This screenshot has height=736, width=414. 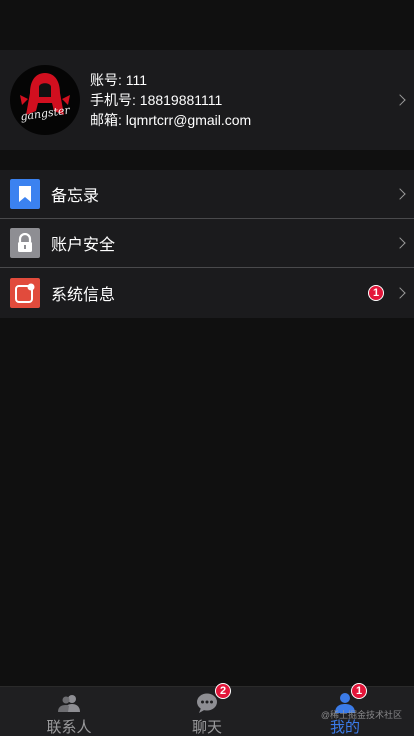 I want to click on menu-item-memo: 备忘录, so click(x=207, y=194).